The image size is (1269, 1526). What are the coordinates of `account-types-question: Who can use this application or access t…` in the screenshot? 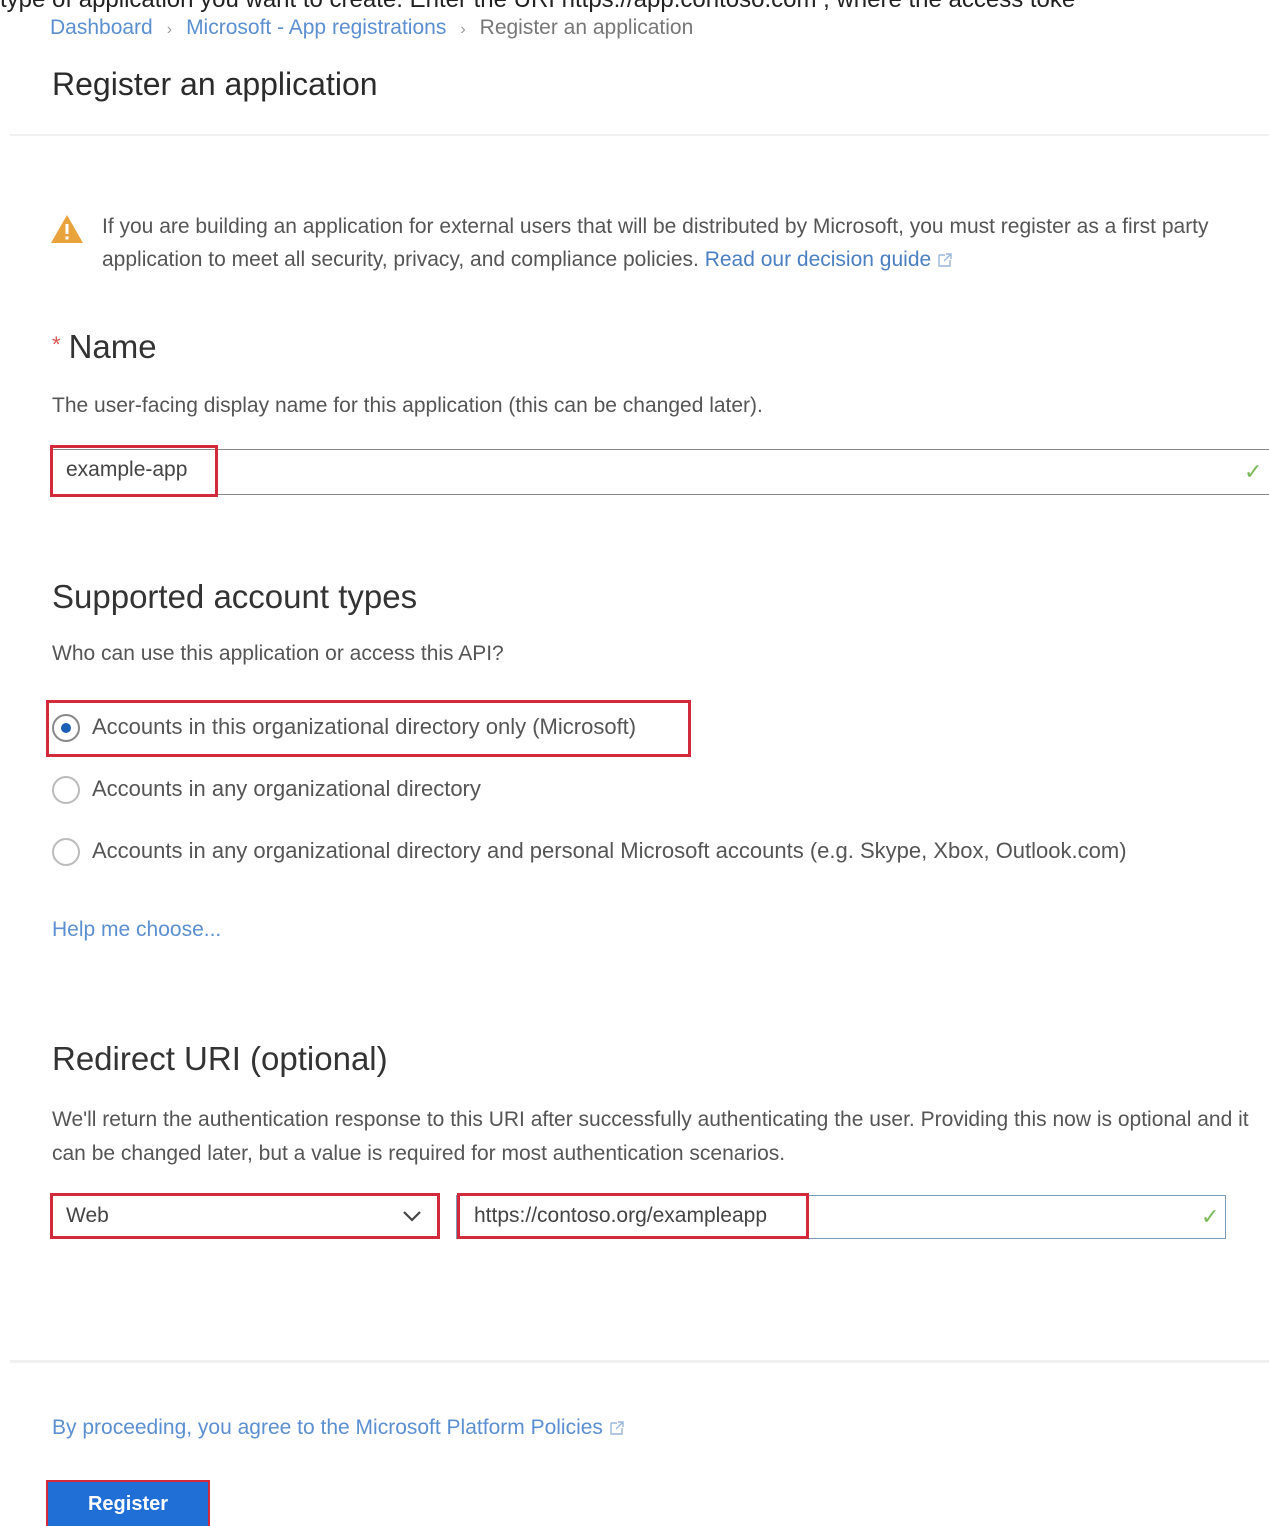 It's located at (278, 653).